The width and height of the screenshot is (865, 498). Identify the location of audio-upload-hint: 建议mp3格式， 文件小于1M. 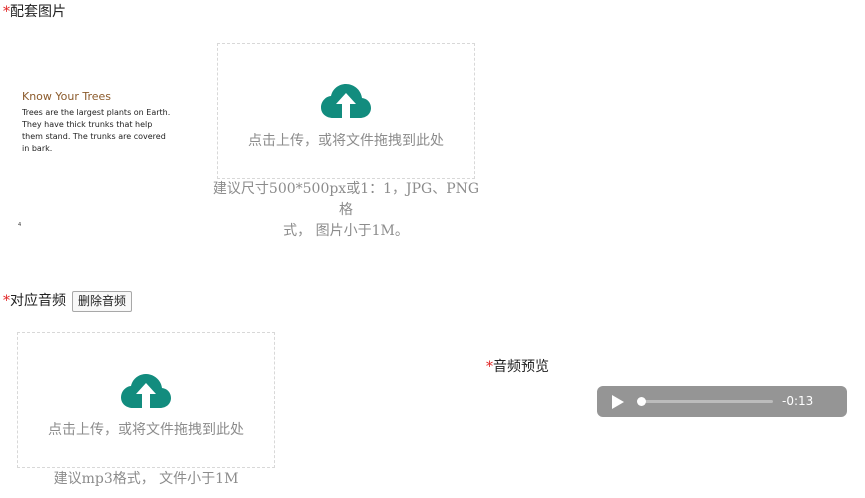
(146, 479).